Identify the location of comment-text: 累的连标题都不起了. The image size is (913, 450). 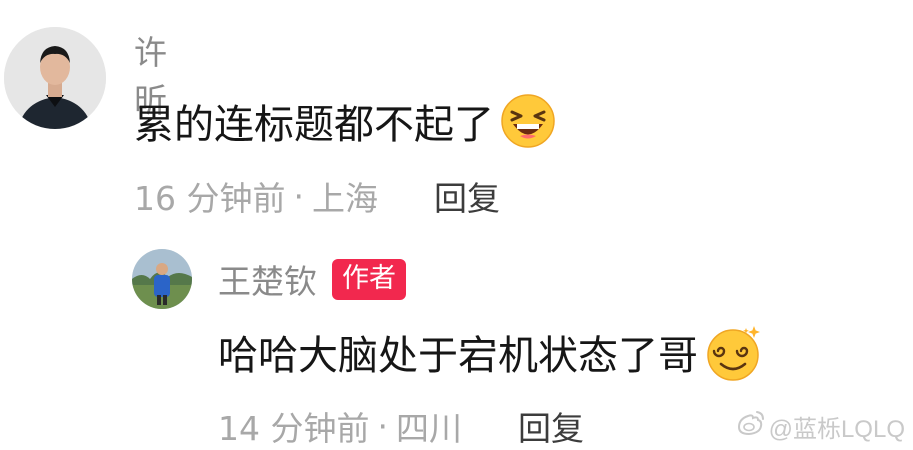
(345, 121).